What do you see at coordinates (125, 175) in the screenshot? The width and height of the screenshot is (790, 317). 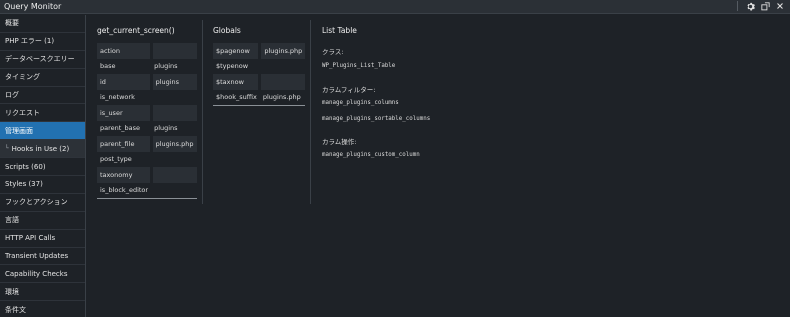 I see `row-key: taxonomy` at bounding box center [125, 175].